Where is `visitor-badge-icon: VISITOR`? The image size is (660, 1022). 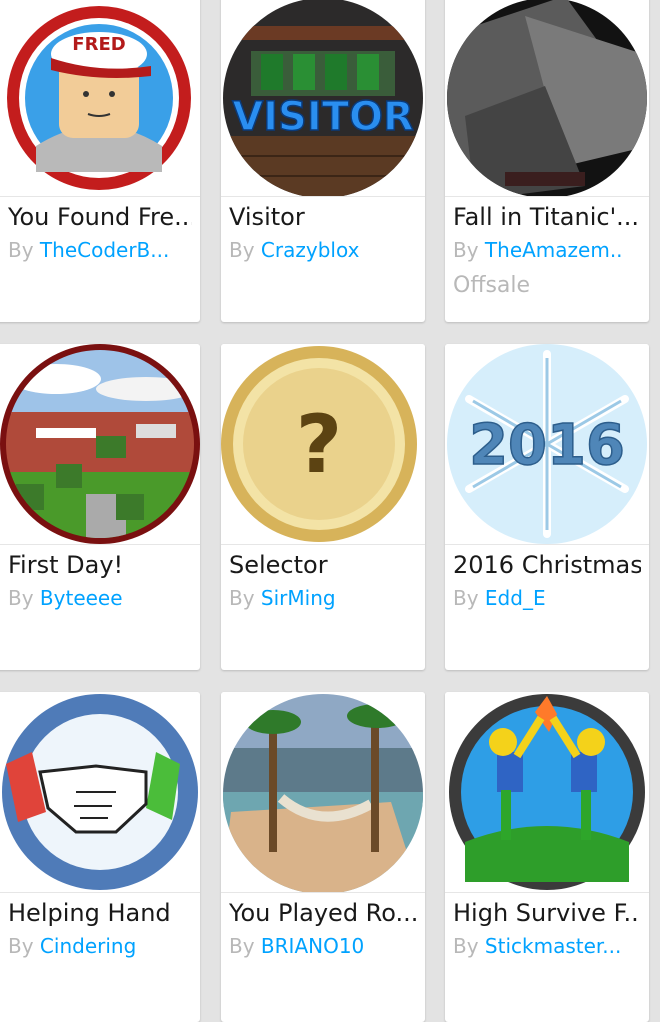
visitor-badge-icon: VISITOR is located at coordinates (323, 98).